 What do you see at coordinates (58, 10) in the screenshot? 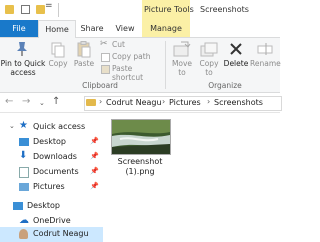
I see `title-divider` at bounding box center [58, 10].